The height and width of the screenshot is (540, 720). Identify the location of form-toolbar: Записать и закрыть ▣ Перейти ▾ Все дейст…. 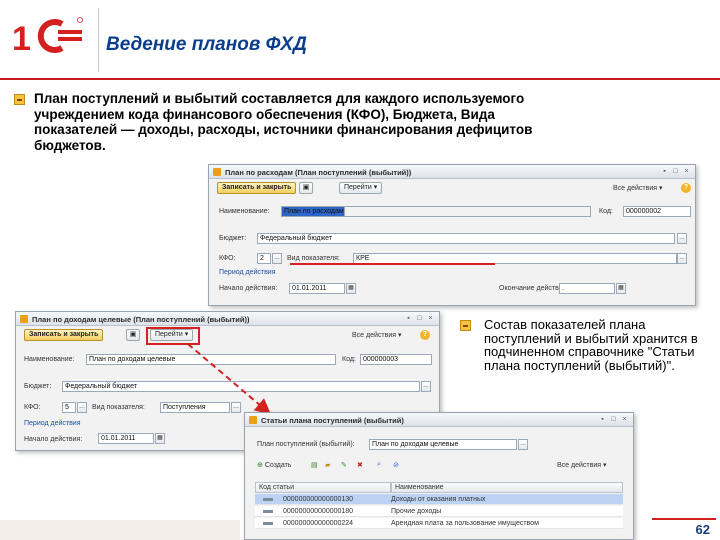
(452, 188).